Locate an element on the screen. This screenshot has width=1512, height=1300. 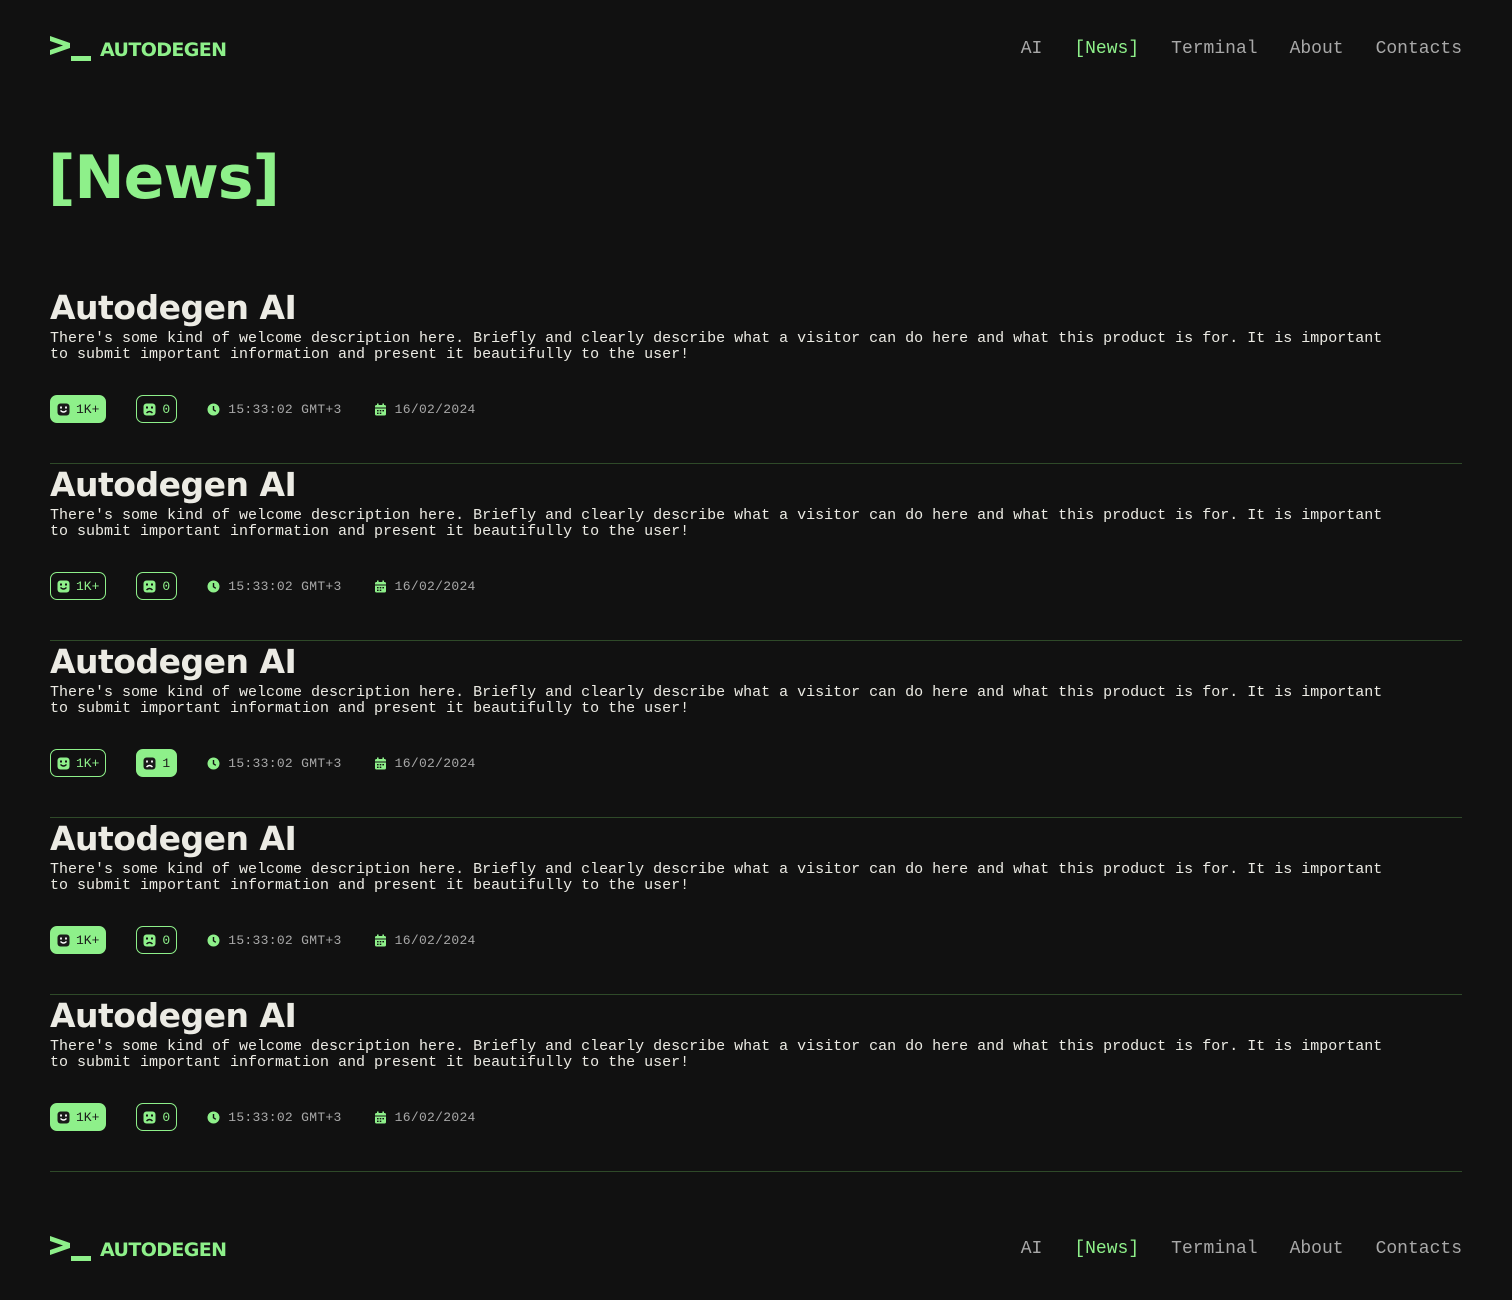
nav-item-ai: AI is located at coordinates (1032, 49).